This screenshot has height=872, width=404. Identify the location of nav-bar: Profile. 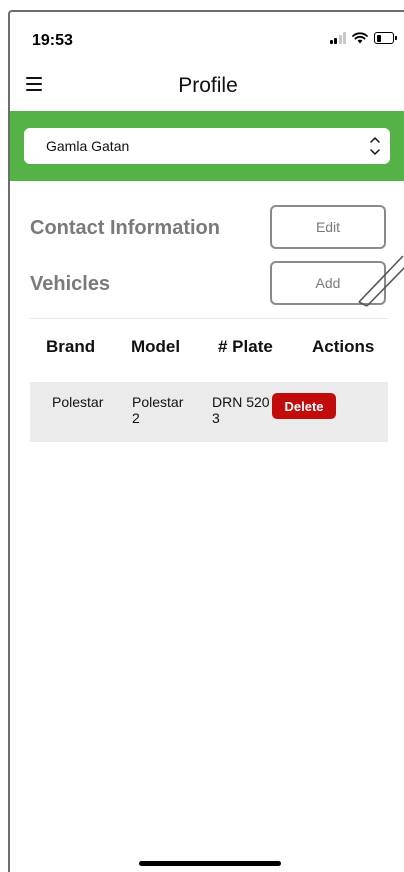
(207, 88).